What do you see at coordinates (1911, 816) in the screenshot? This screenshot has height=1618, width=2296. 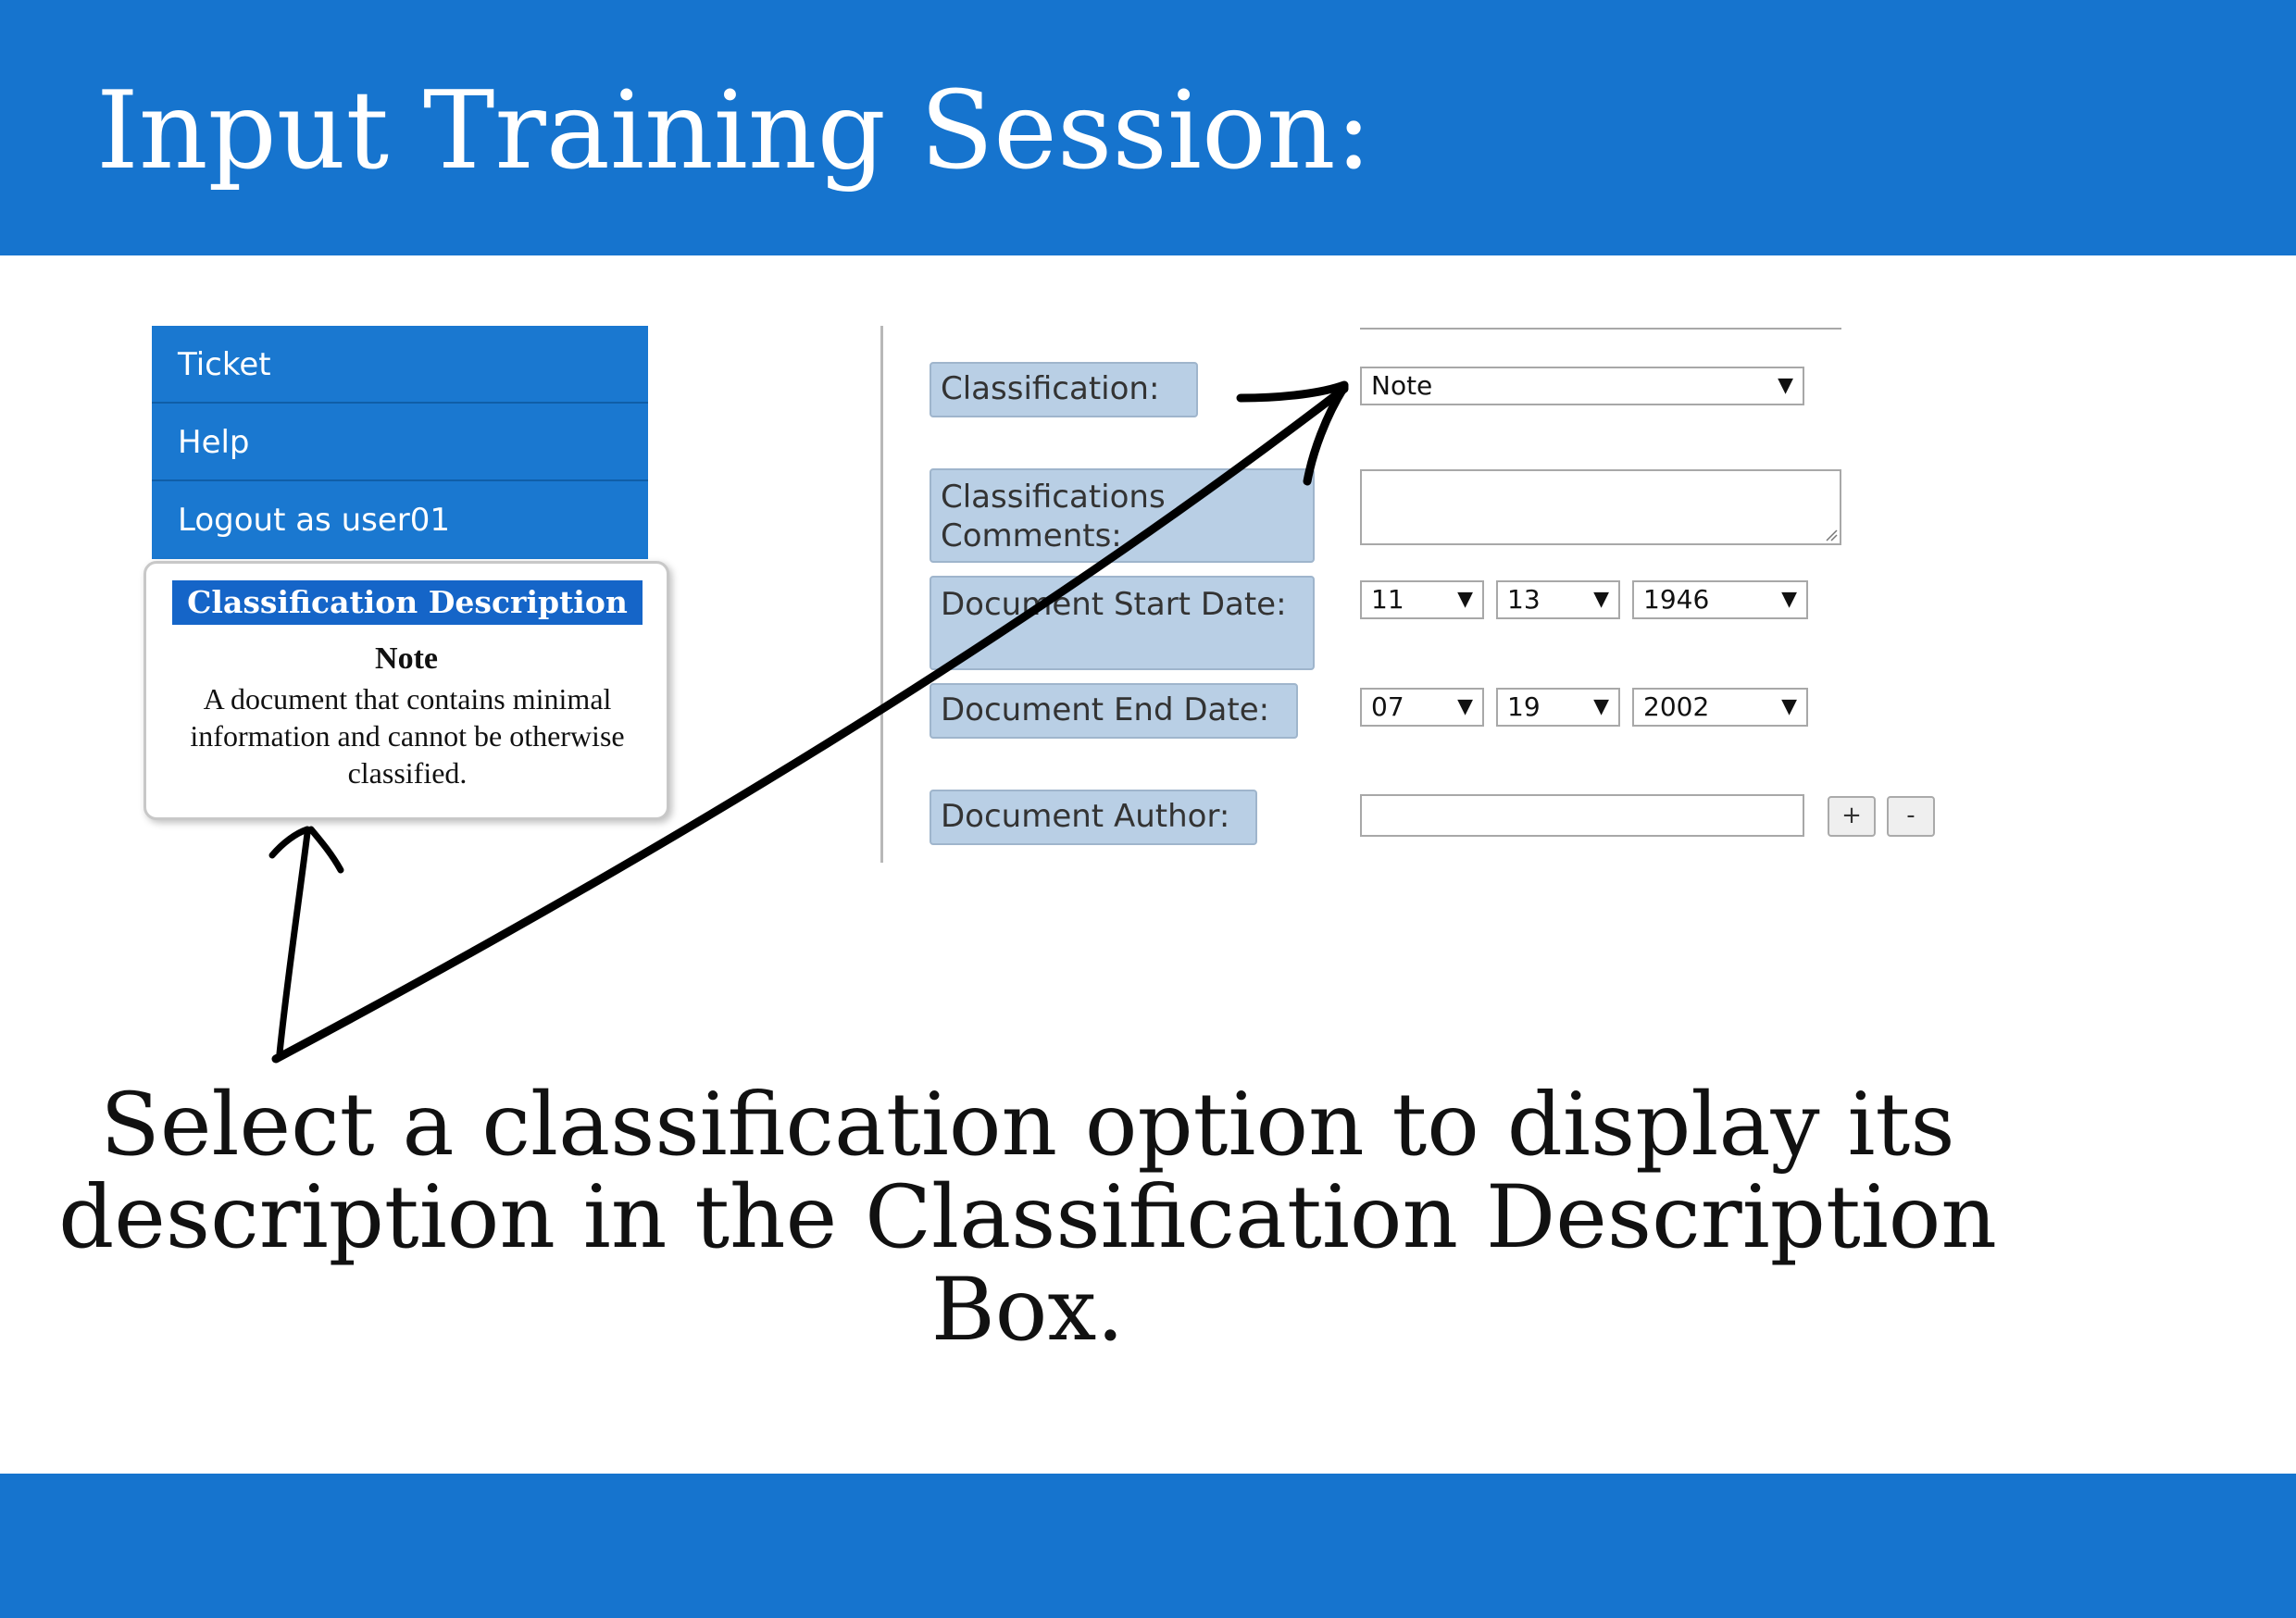 I see `remove-author-button: -` at bounding box center [1911, 816].